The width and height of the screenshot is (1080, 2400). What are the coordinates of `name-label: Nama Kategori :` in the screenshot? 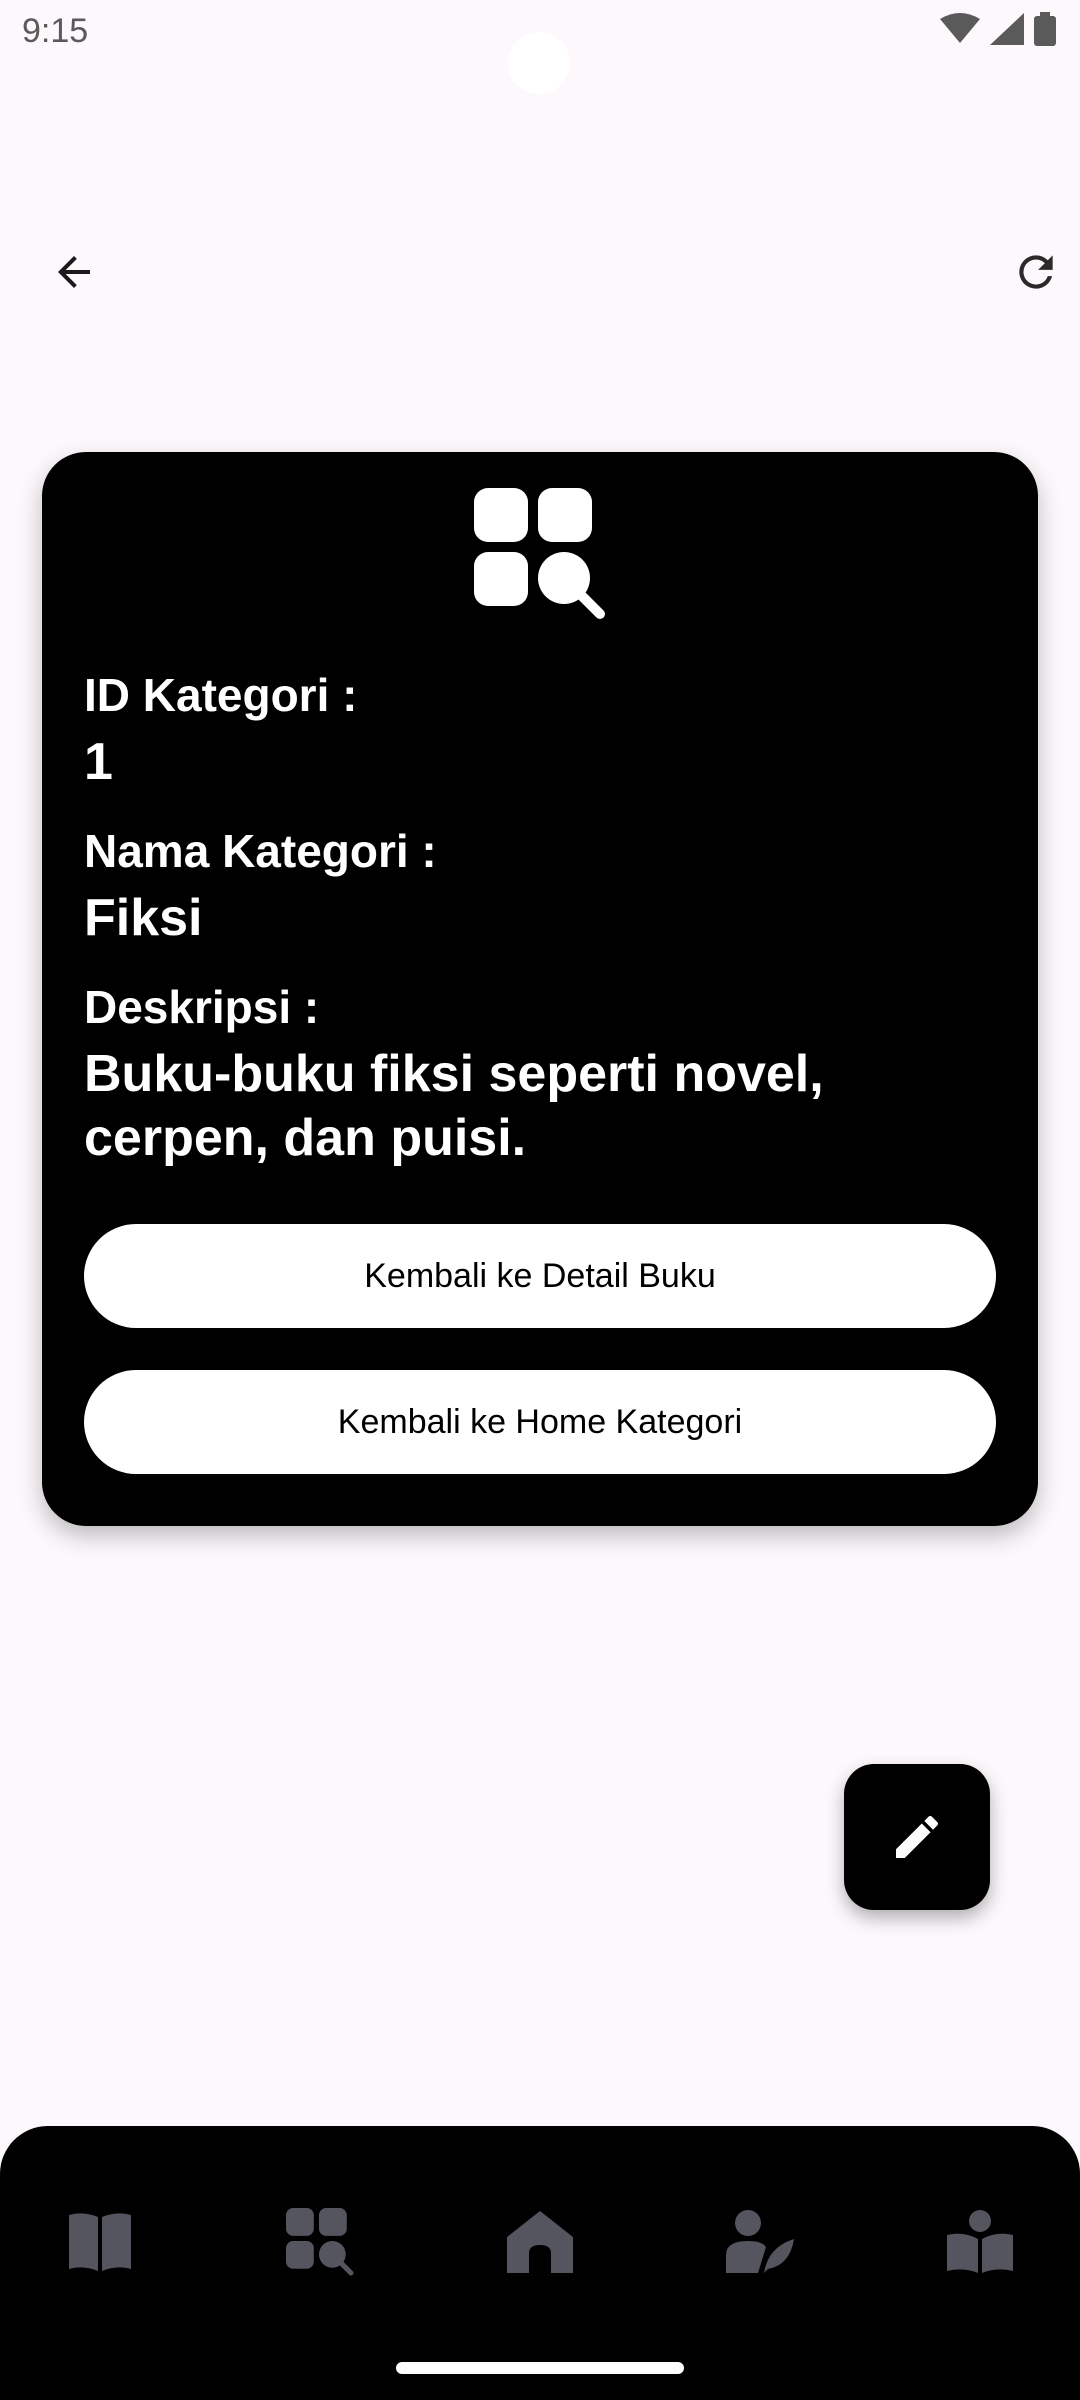 It's located at (260, 851).